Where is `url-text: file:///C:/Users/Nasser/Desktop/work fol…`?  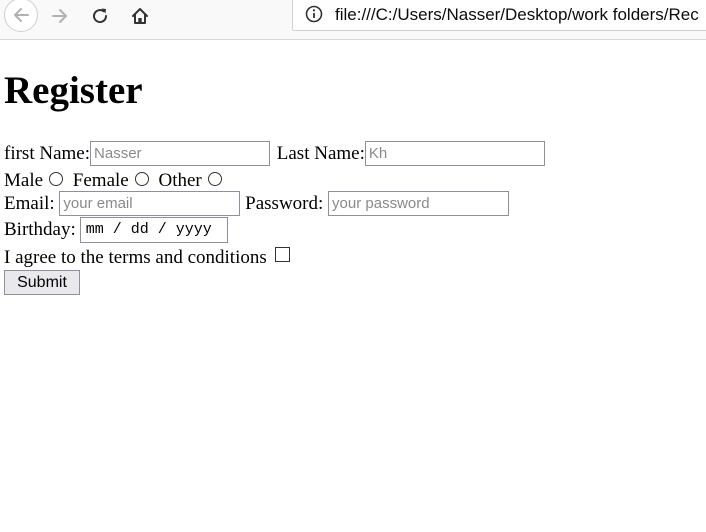
url-text: file:///C:/Users/Nasser/Desktop/work fol… is located at coordinates (517, 14).